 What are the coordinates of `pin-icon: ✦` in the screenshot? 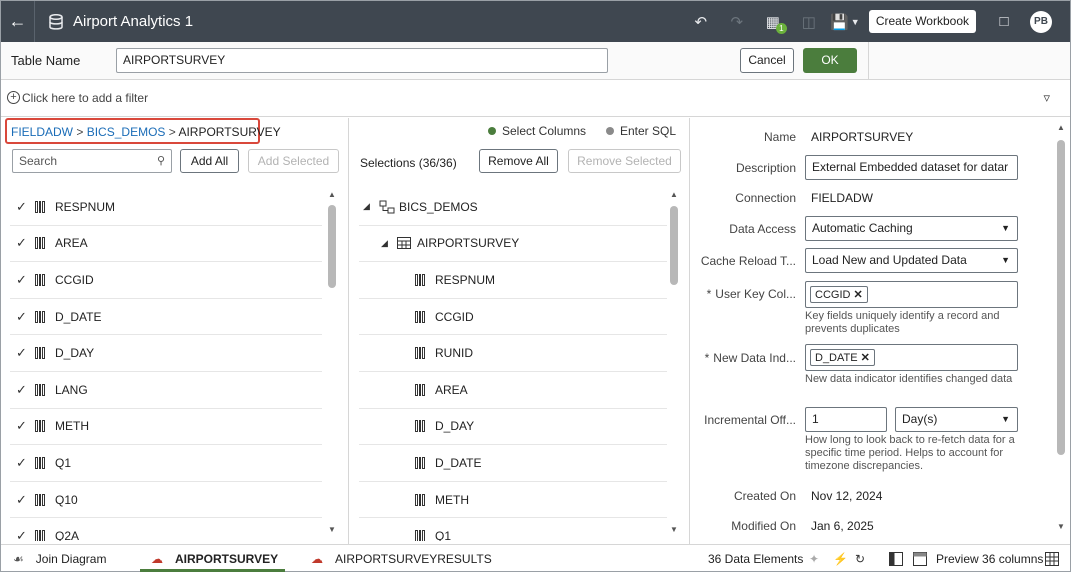 It's located at (814, 559).